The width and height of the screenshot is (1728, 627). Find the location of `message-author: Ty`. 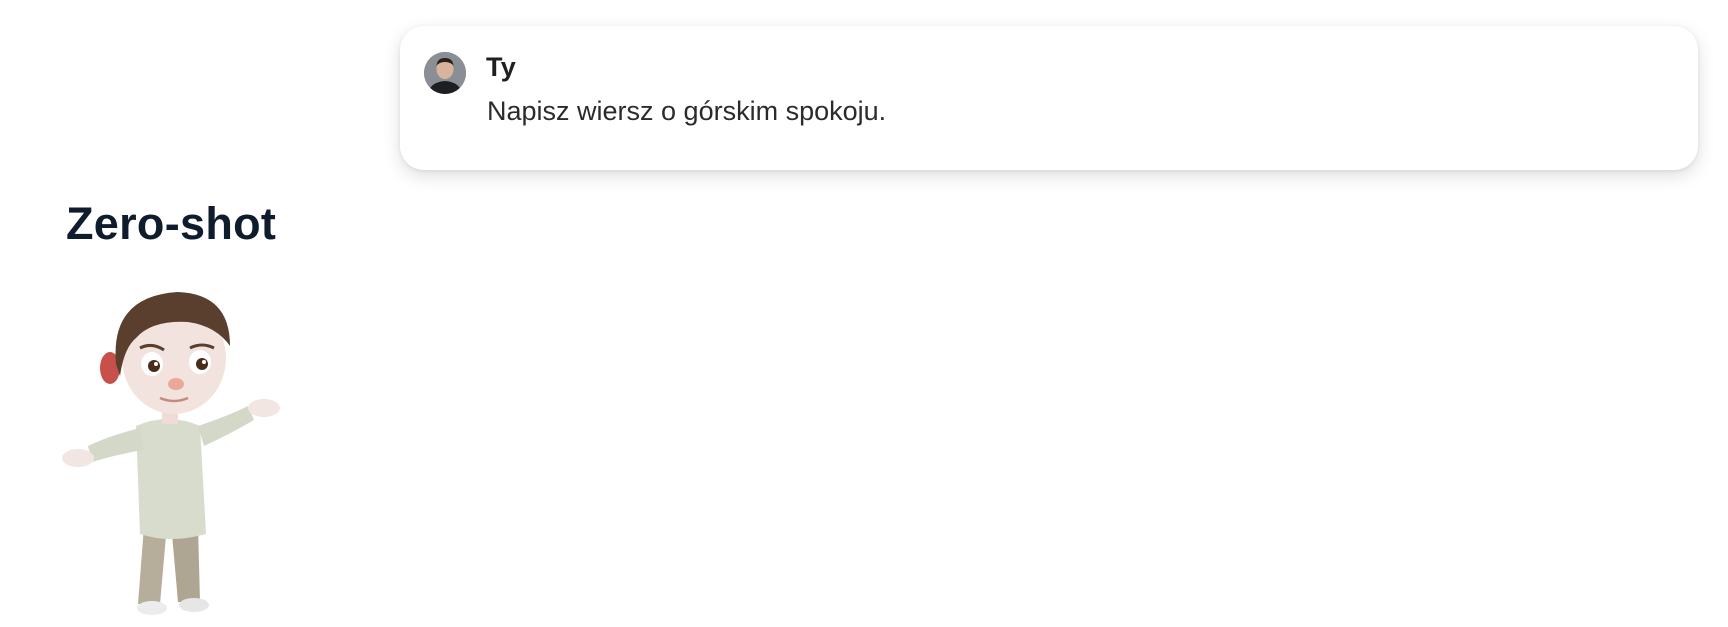

message-author: Ty is located at coordinates (501, 67).